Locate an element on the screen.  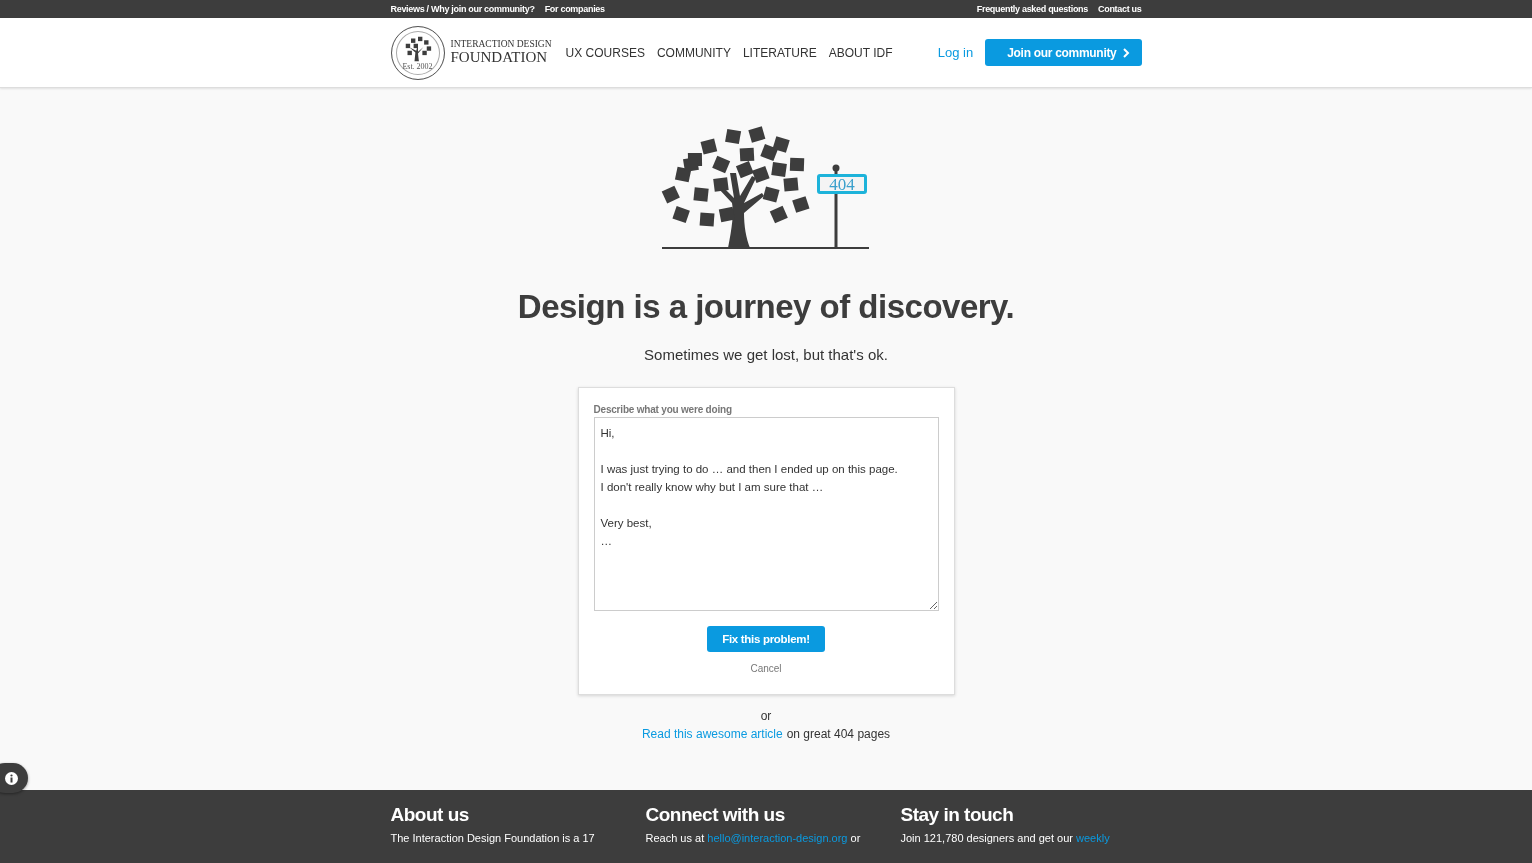
footer-text: Reach us at hello@interaction-design.org or is located at coordinates (753, 838).